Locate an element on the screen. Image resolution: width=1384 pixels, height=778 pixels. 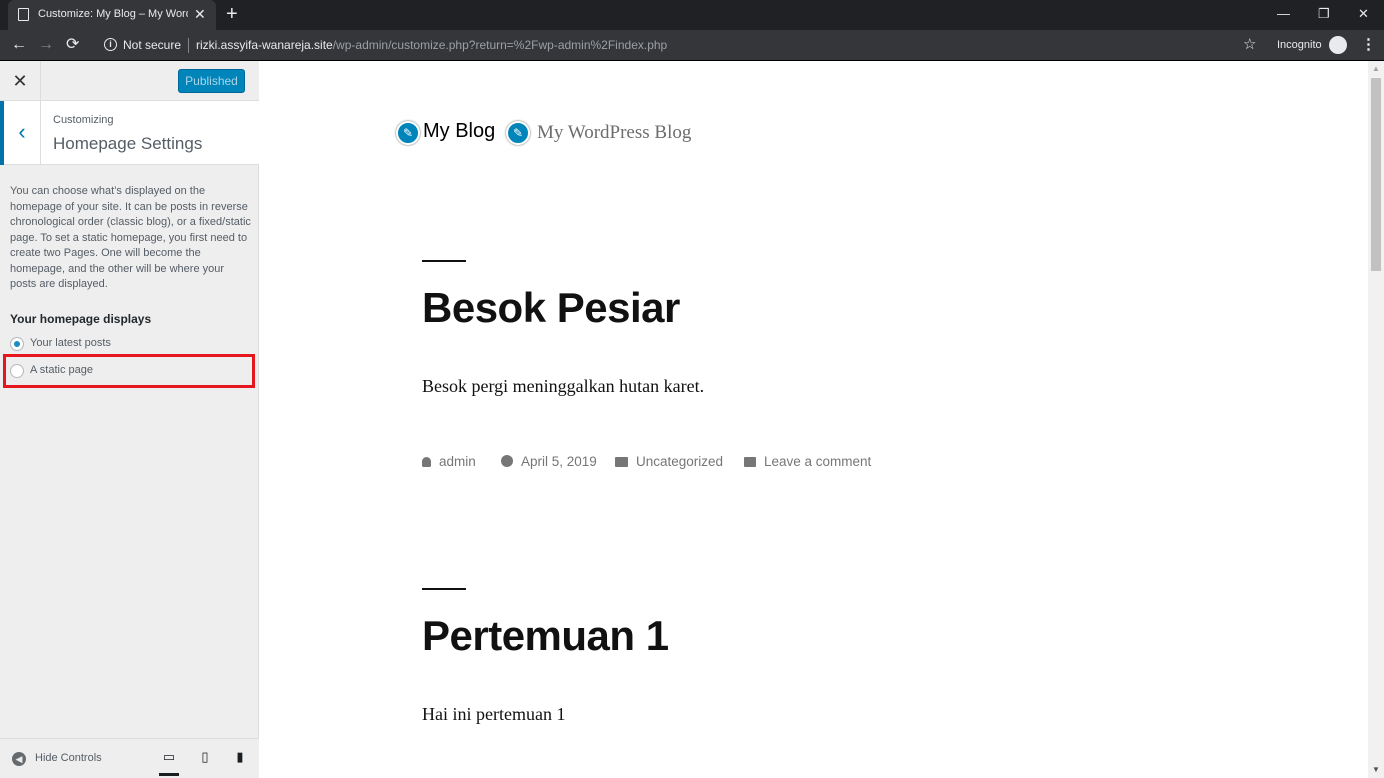
mobile-preview-icon: ▮ is located at coordinates (240, 759).